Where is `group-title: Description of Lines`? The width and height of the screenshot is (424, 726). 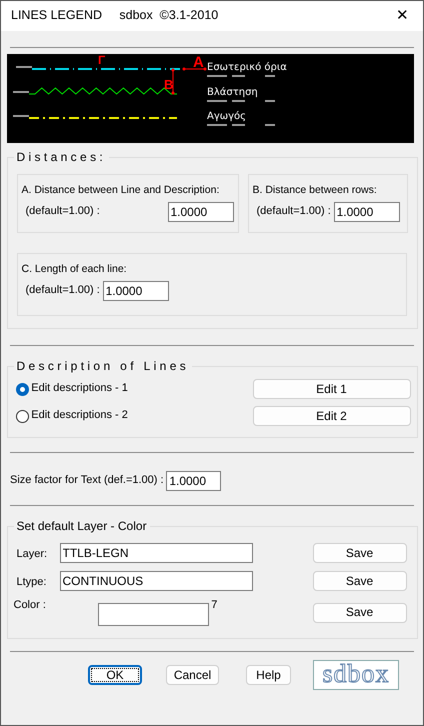
group-title: Description of Lines is located at coordinates (103, 366).